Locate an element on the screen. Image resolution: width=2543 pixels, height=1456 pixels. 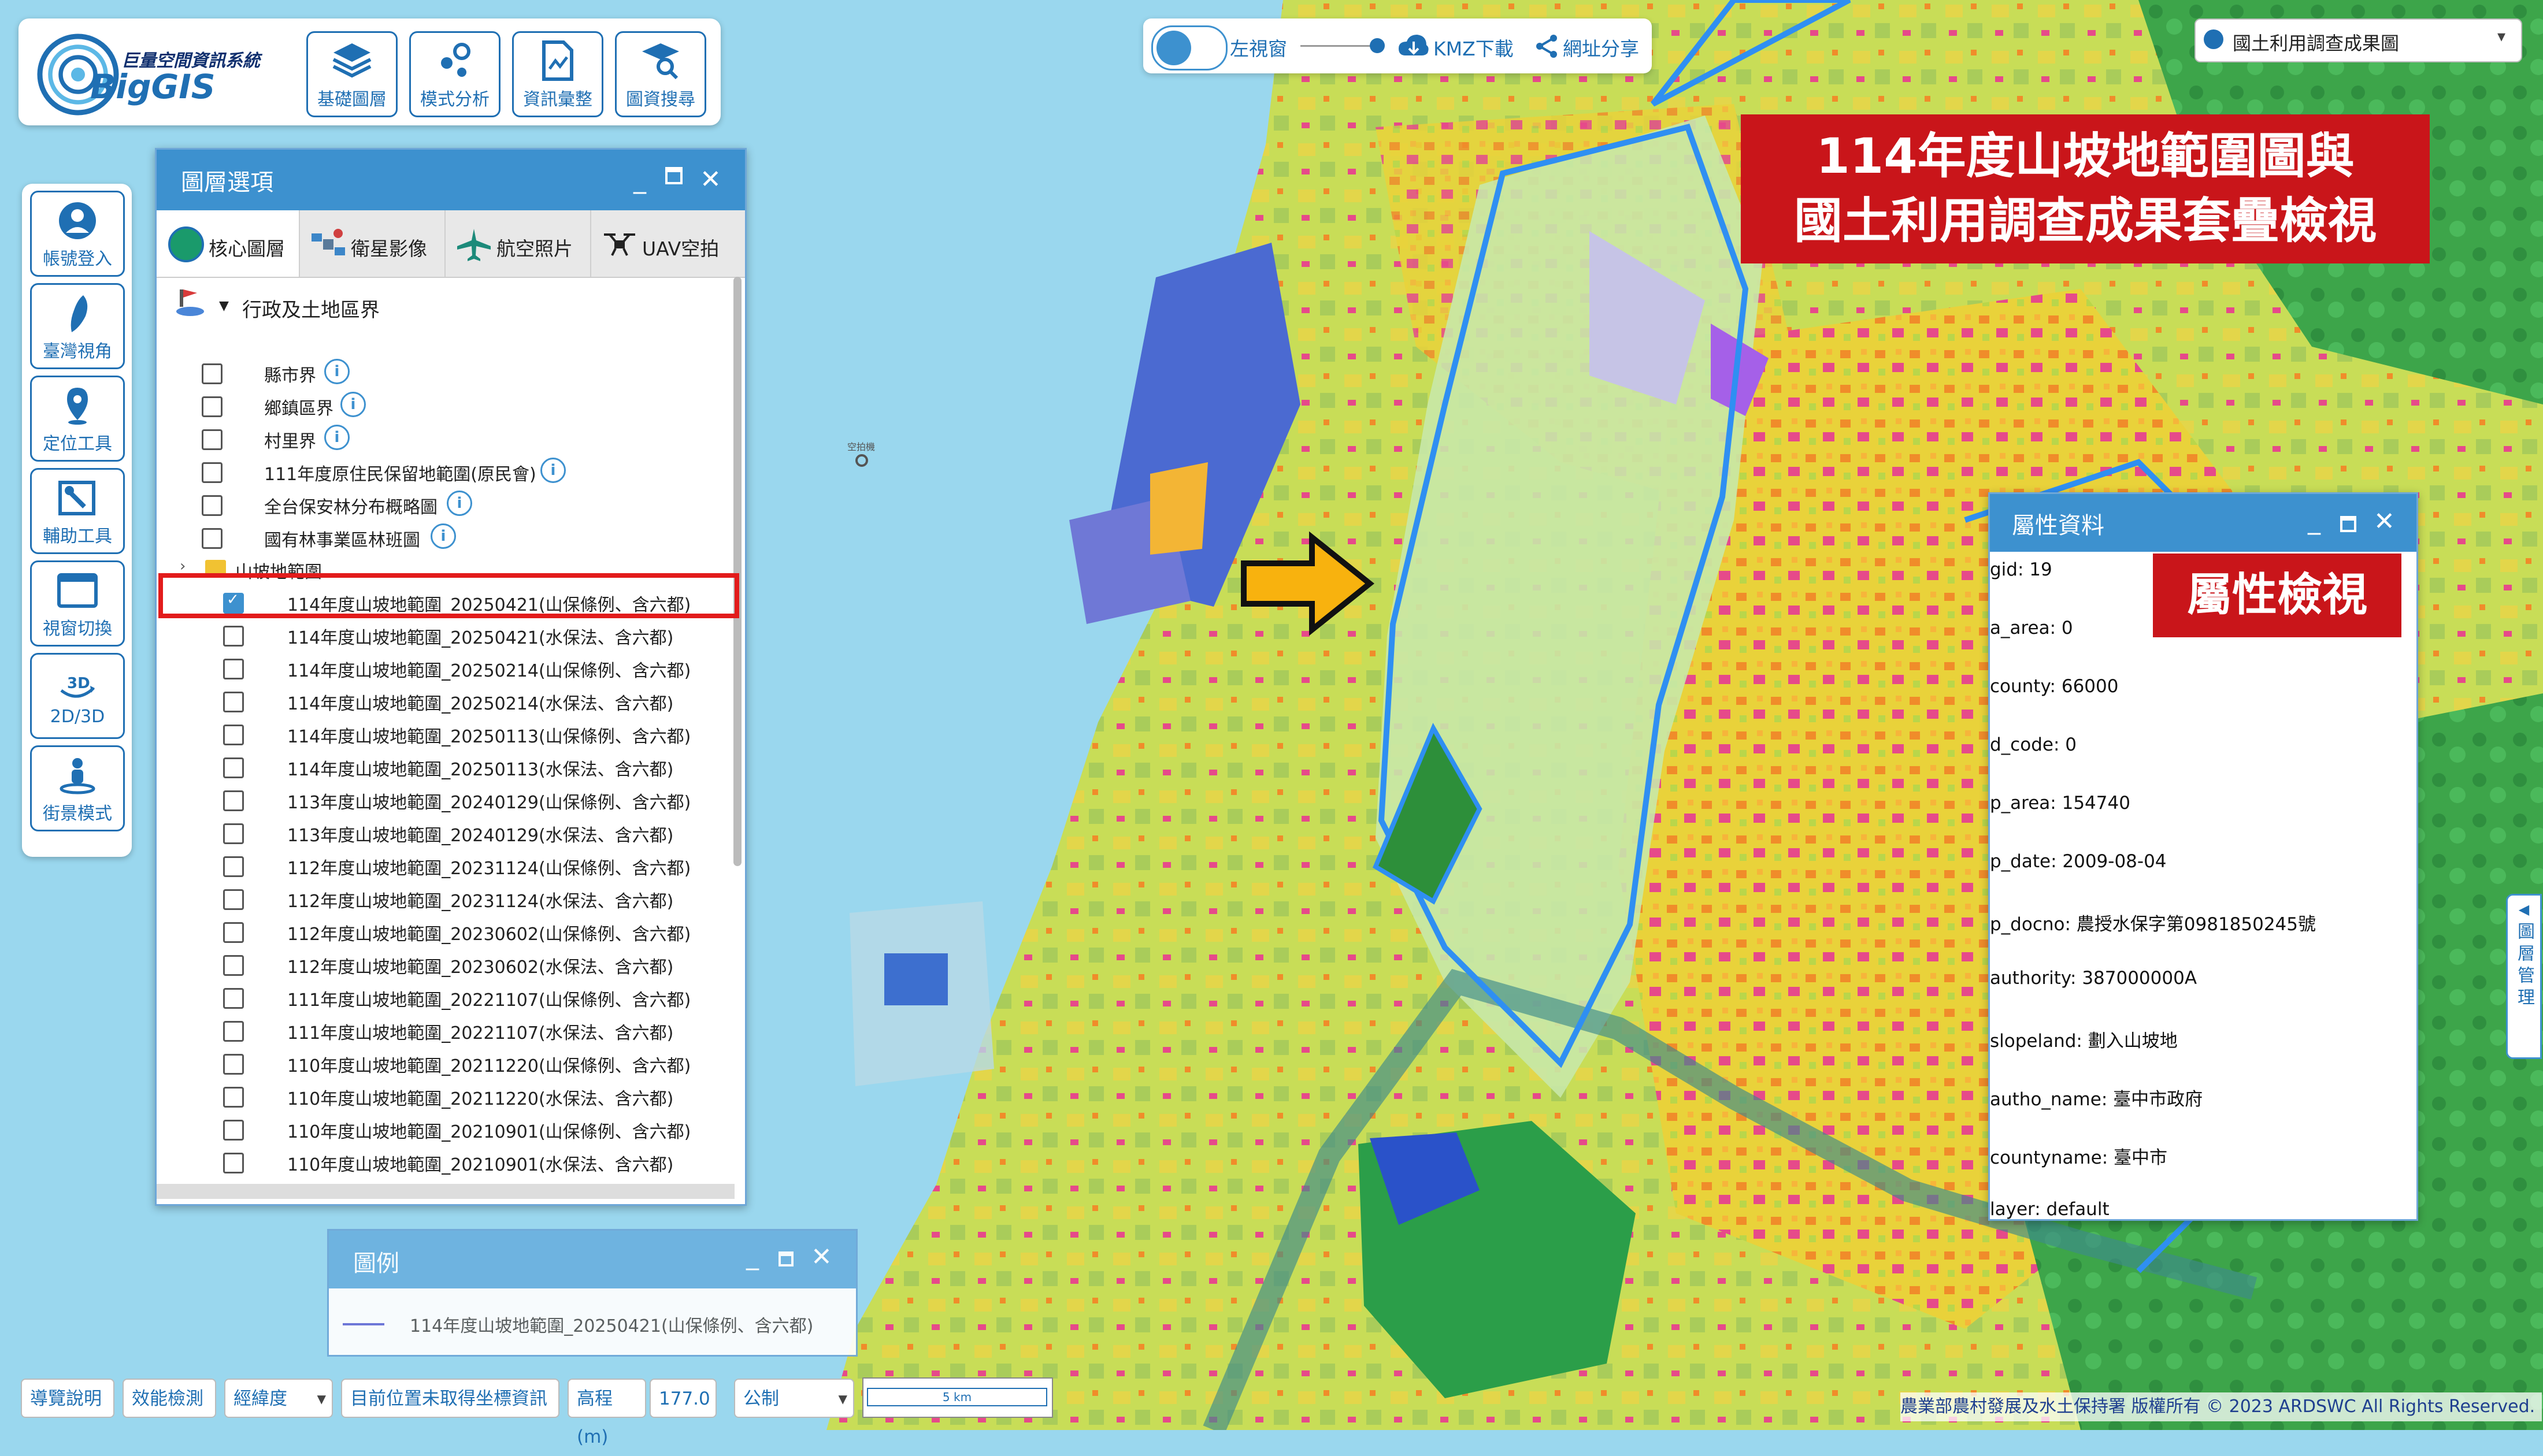
layer-label: 114年度山坡地範圍_20250113(水保法、含六都) is located at coordinates (480, 770).